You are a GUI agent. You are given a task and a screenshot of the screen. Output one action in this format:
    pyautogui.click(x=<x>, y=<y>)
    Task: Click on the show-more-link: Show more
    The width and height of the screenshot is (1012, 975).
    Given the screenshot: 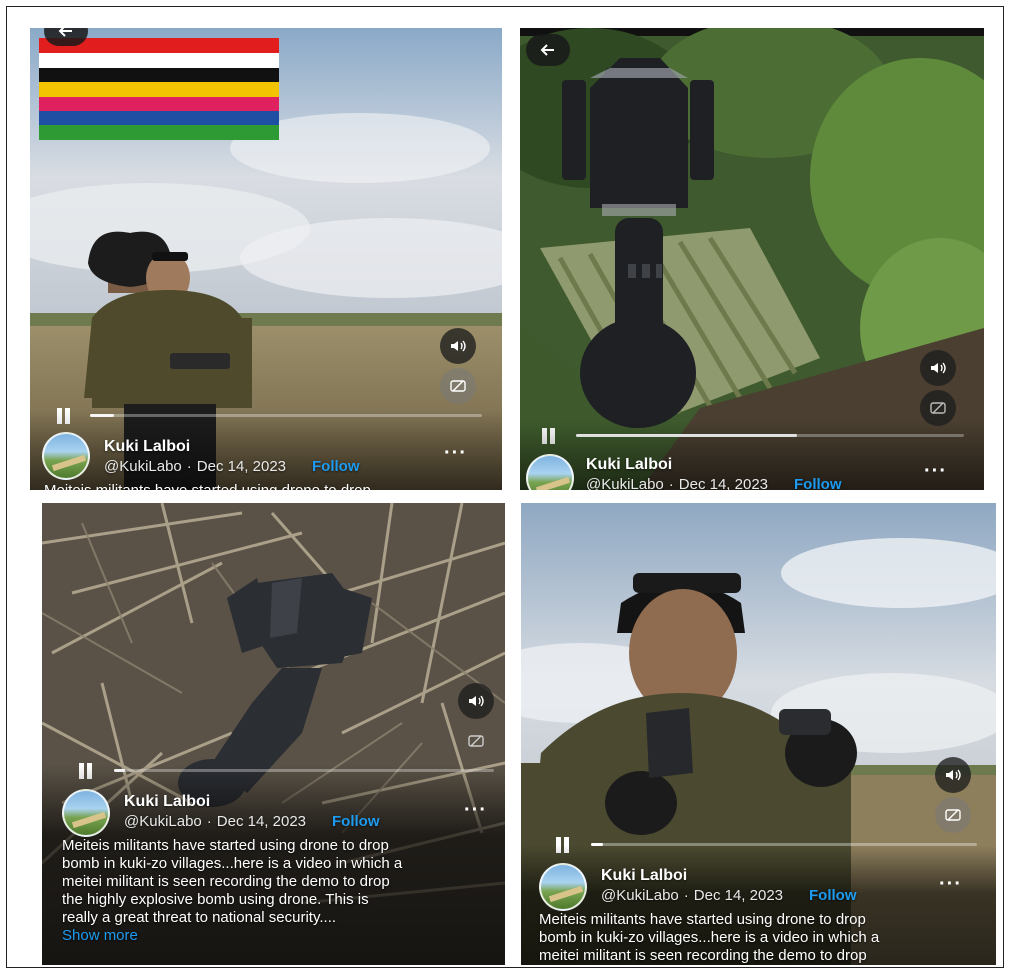 What is the action you would take?
    pyautogui.click(x=282, y=936)
    